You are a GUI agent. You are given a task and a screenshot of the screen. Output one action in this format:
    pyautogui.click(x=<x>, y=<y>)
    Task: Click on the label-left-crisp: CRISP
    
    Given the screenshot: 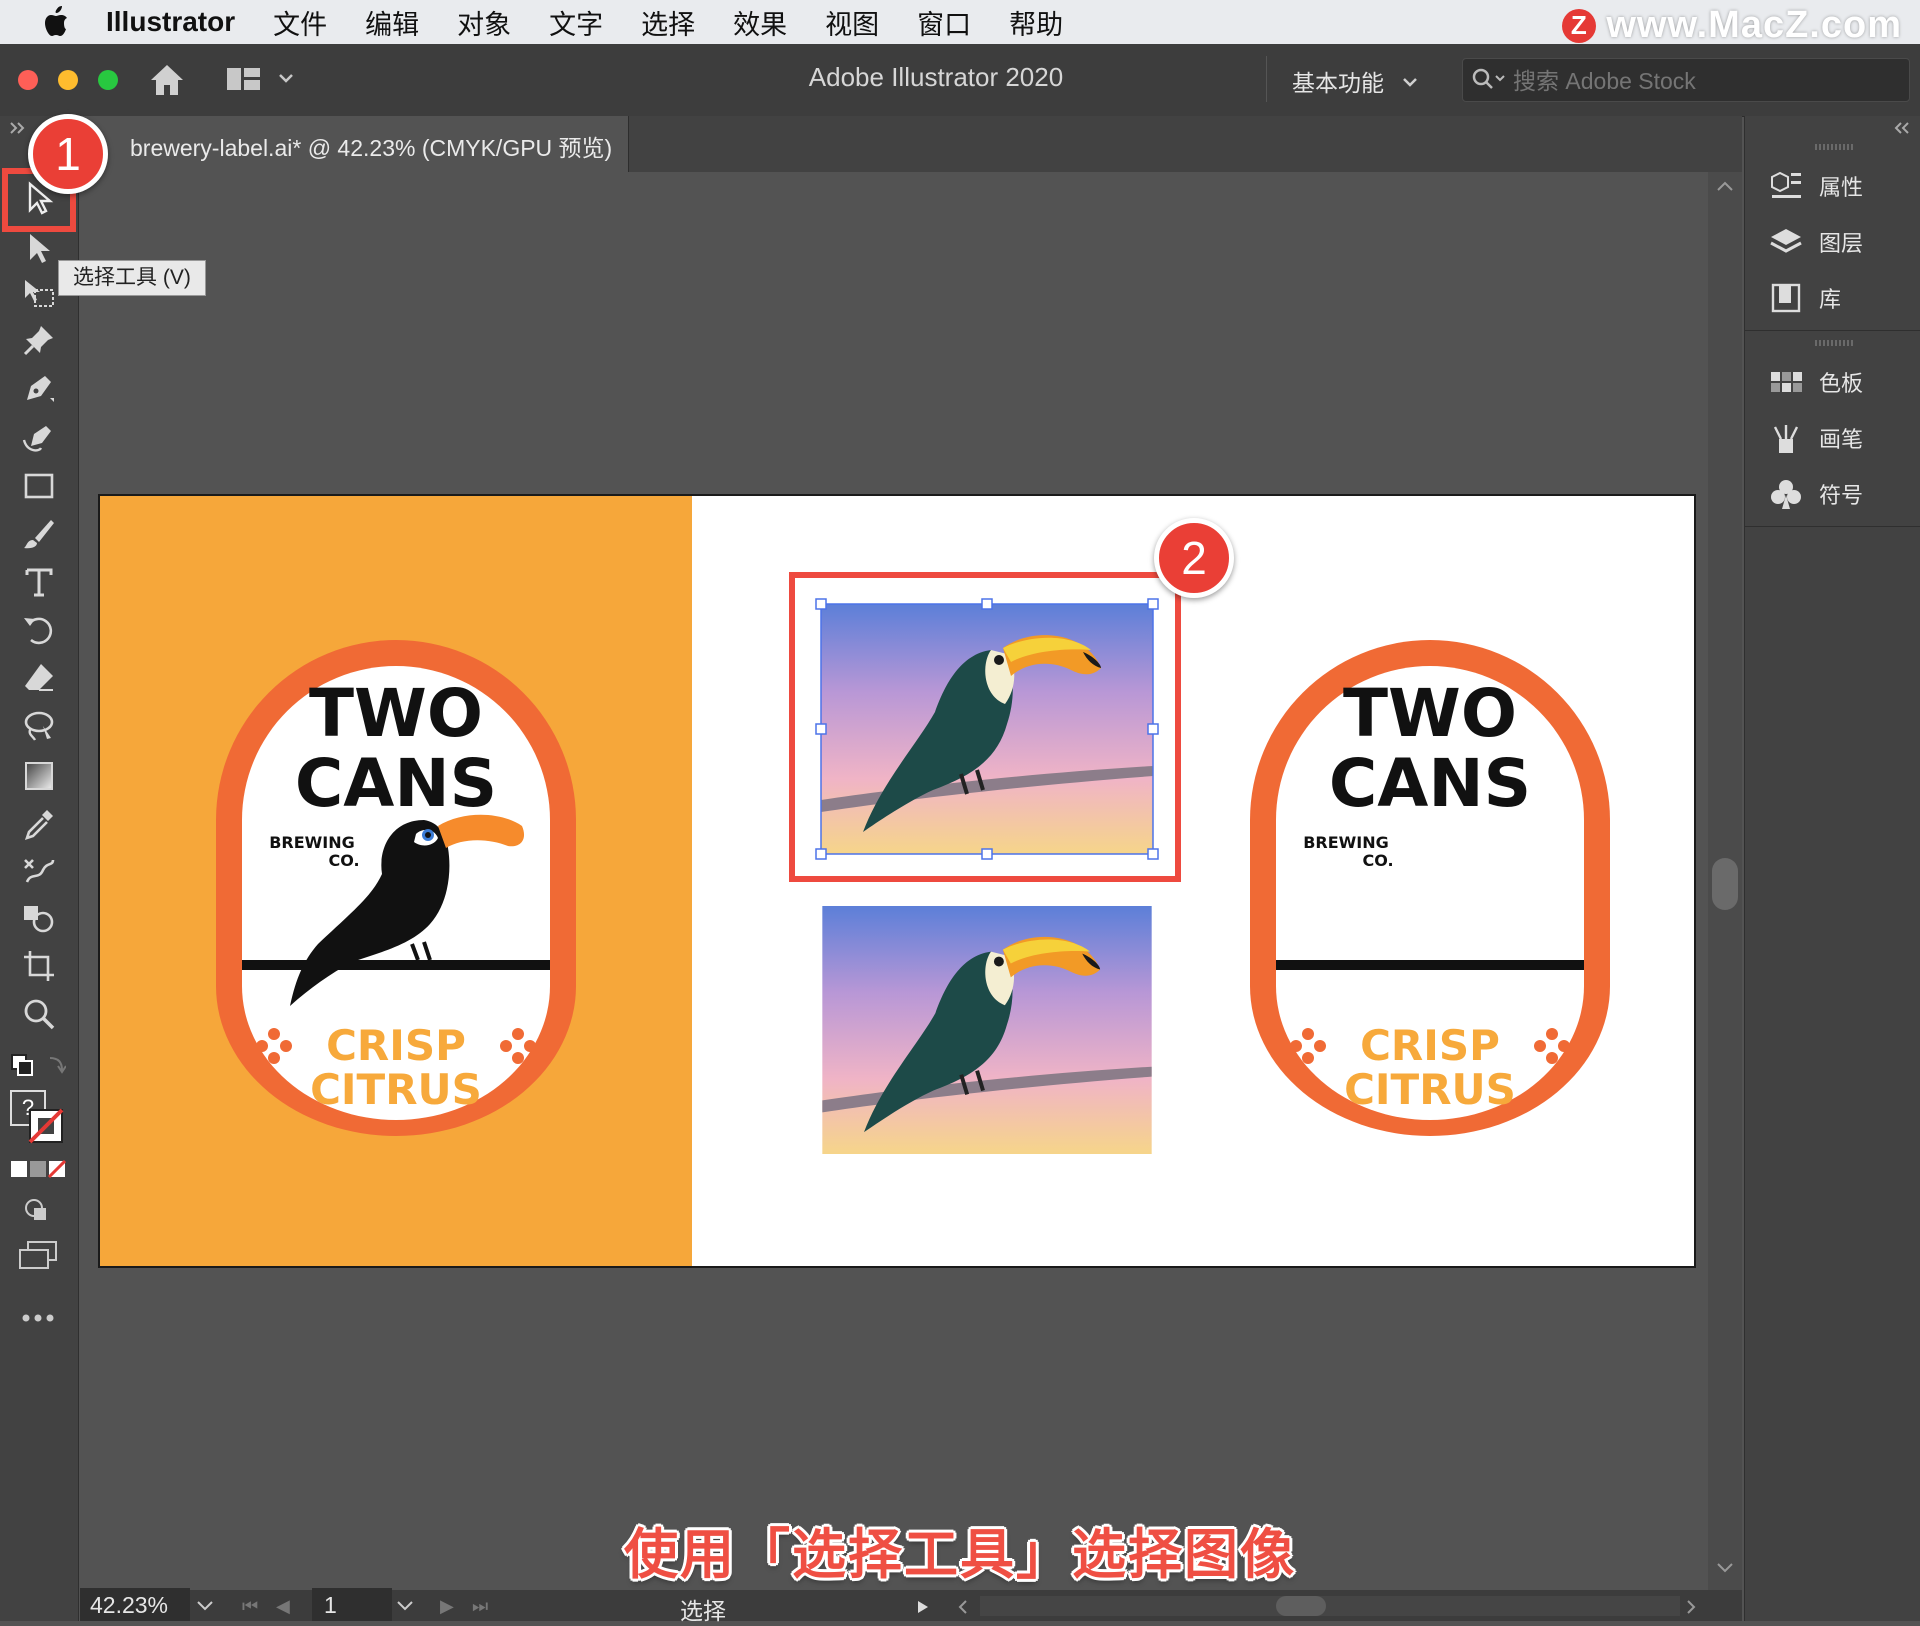 What is the action you would take?
    pyautogui.click(x=396, y=1045)
    